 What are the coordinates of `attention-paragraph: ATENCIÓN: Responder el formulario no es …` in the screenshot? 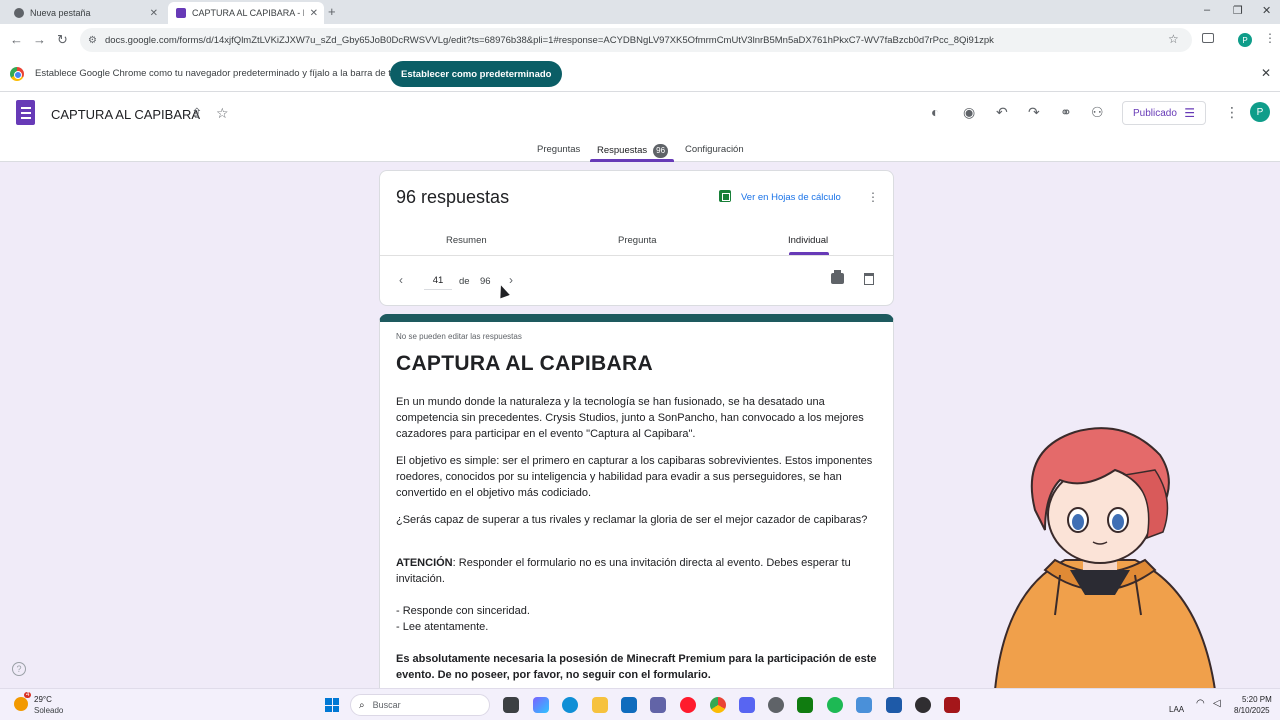 It's located at (638, 571).